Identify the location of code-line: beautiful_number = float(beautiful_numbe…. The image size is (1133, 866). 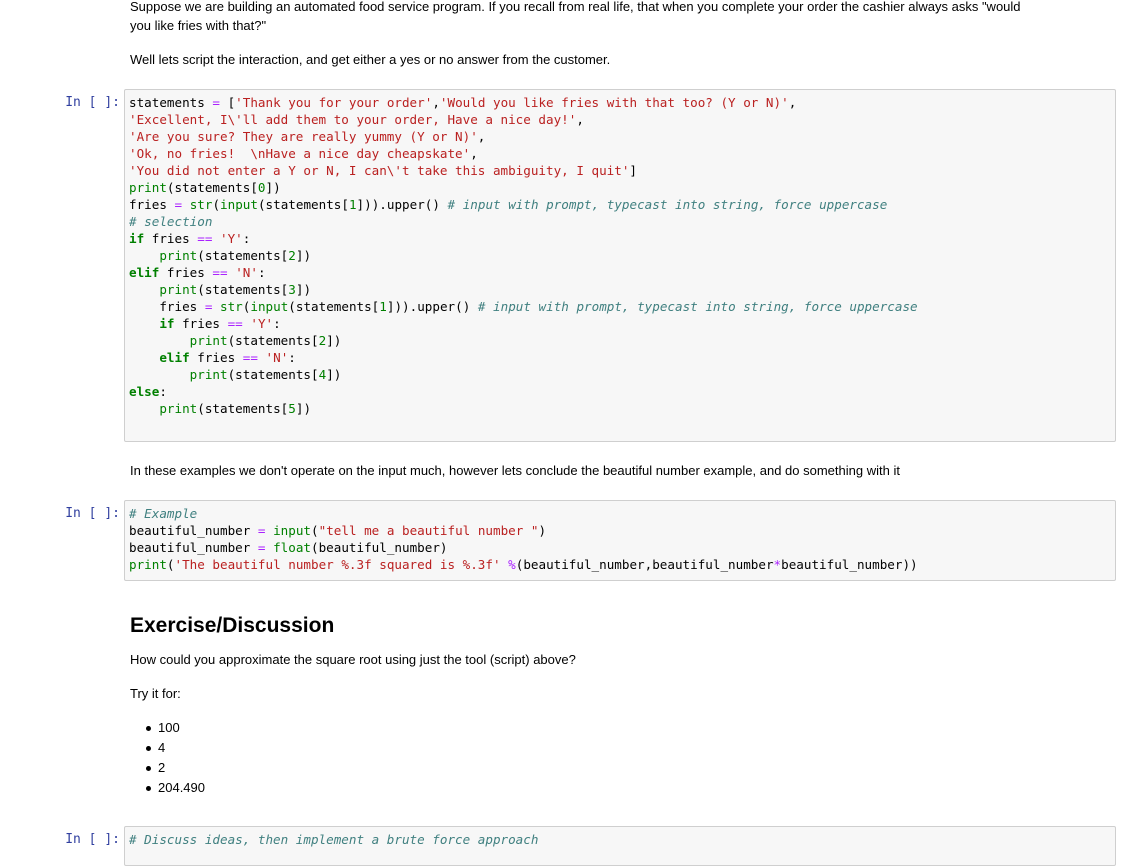
(523, 547).